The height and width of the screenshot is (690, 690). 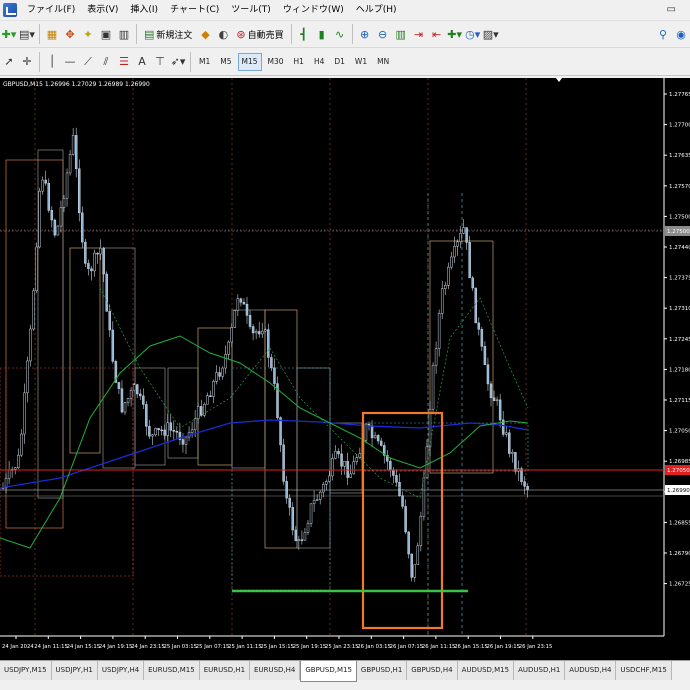 What do you see at coordinates (106, 62) in the screenshot?
I see `channel-icon: ⫽` at bounding box center [106, 62].